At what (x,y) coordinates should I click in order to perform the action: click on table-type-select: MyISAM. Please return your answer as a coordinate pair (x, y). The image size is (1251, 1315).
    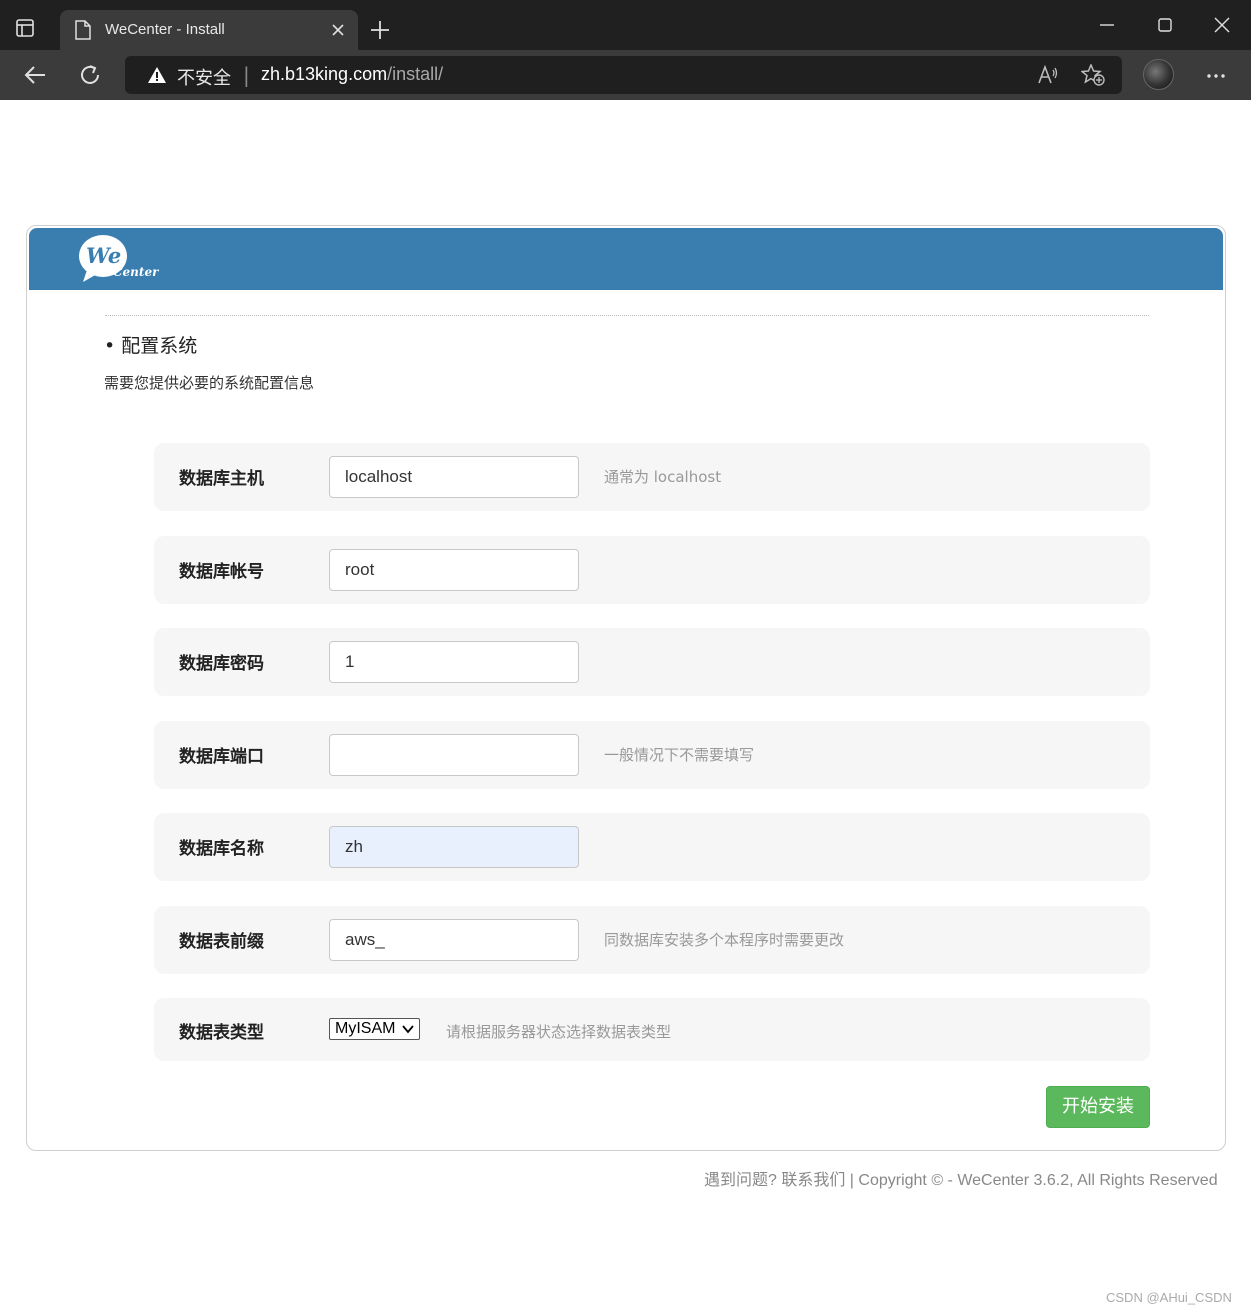
    Looking at the image, I should click on (374, 1029).